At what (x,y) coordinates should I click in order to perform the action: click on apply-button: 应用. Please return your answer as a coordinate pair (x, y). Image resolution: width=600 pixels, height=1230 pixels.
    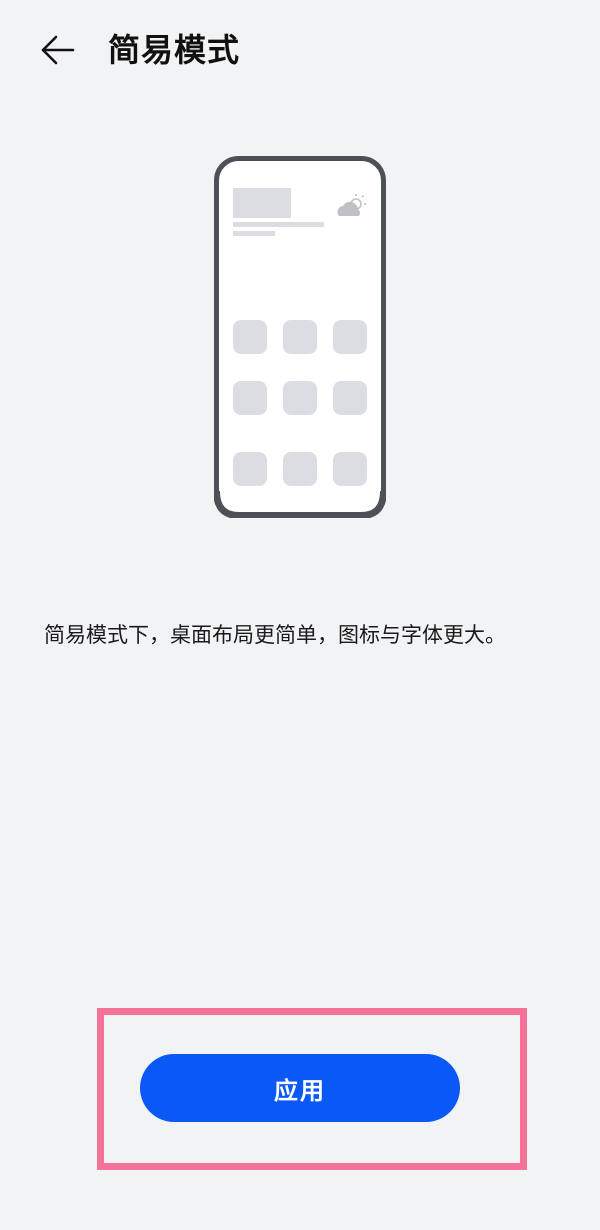
    Looking at the image, I should click on (300, 1088).